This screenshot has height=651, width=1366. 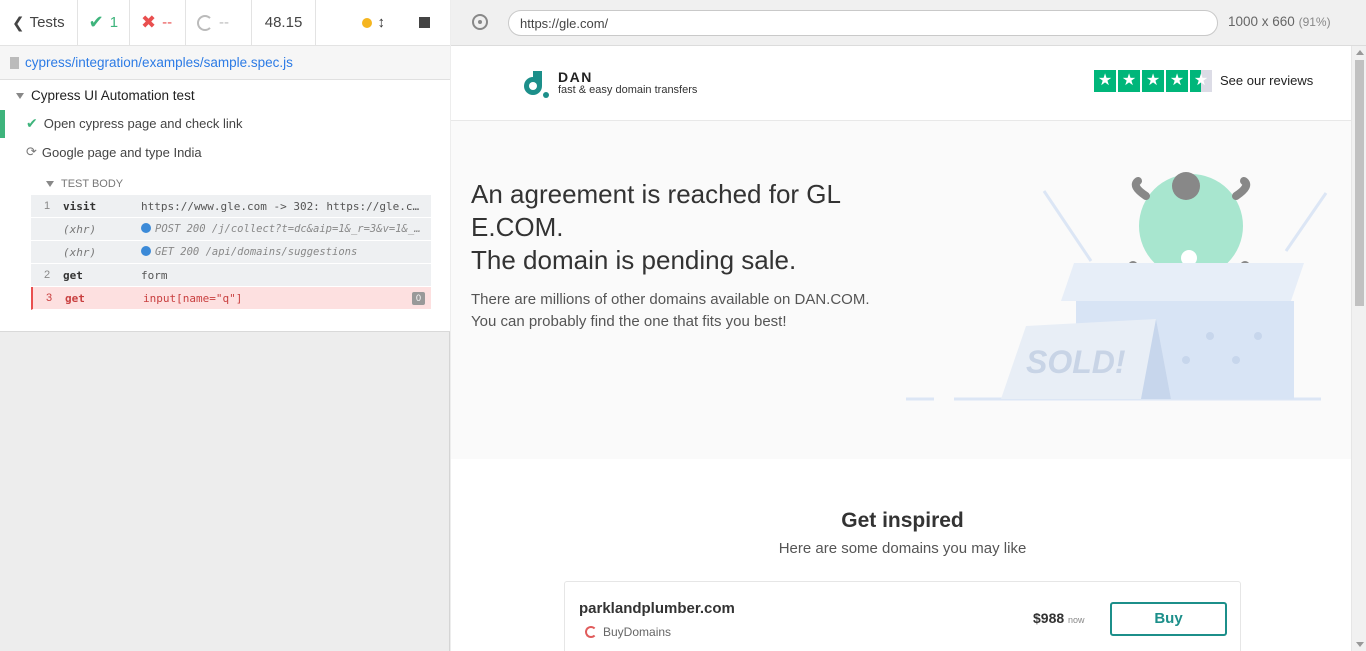 What do you see at coordinates (1049, 618) in the screenshot?
I see `price-value: $988` at bounding box center [1049, 618].